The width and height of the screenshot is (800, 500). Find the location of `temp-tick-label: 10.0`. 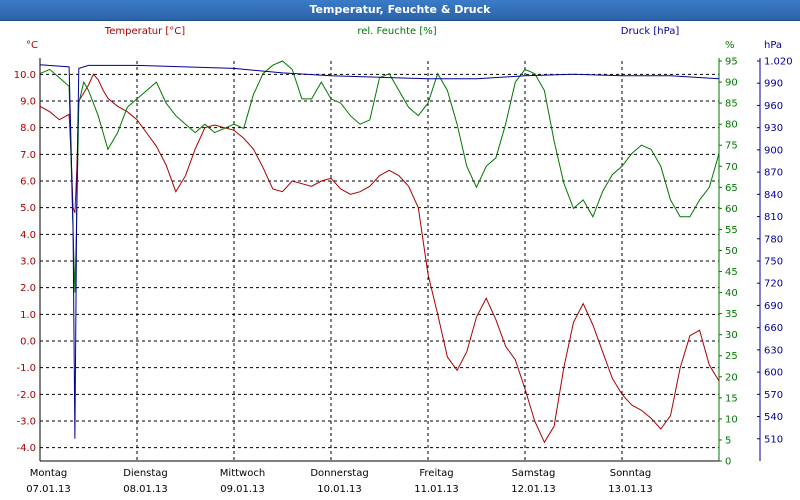

temp-tick-label: 10.0 is located at coordinates (25, 75).